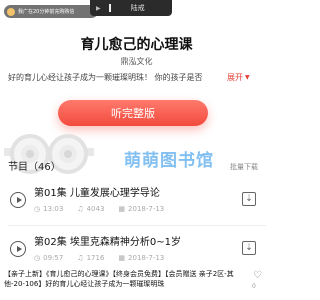 The height and width of the screenshot is (300, 320). What do you see at coordinates (105, 77) in the screenshot?
I see `course-description: 好的育儿心经让孩子成为一颗璀璨明珠！ 你的孩子是否` at bounding box center [105, 77].